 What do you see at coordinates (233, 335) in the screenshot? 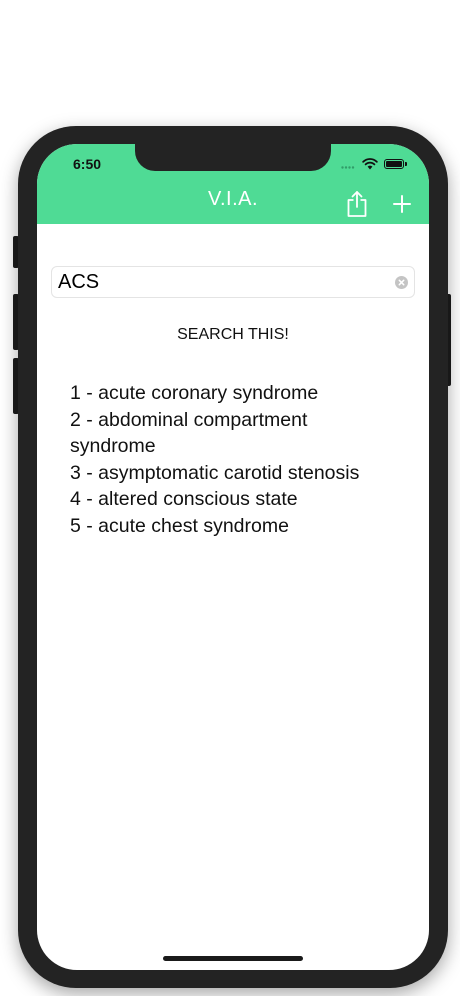
I see `search-this-button: SEARCH THIS!` at bounding box center [233, 335].